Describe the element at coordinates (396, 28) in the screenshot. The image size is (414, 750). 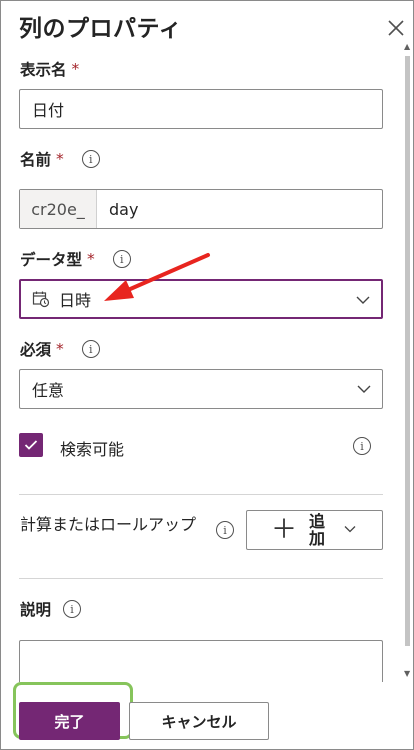
I see `close-icon` at that location.